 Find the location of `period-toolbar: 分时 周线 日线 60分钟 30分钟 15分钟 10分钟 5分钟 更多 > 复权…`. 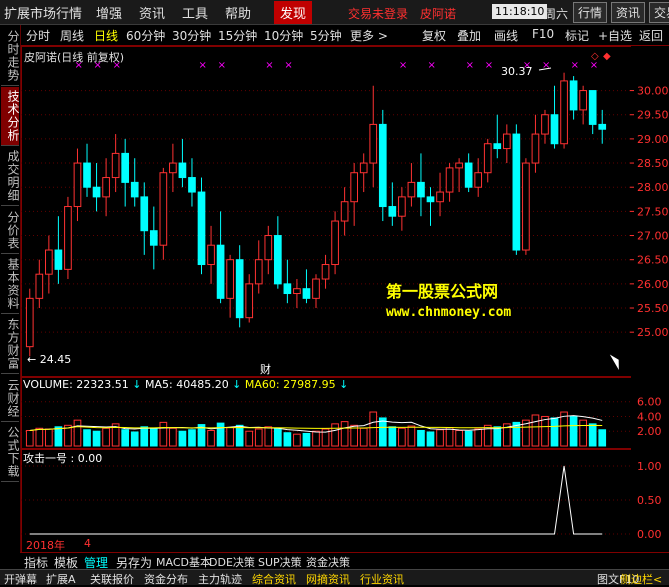

period-toolbar: 分时 周线 日线 60分钟 30分钟 15分钟 10分钟 5分钟 更多 > 复权… is located at coordinates (344, 35).